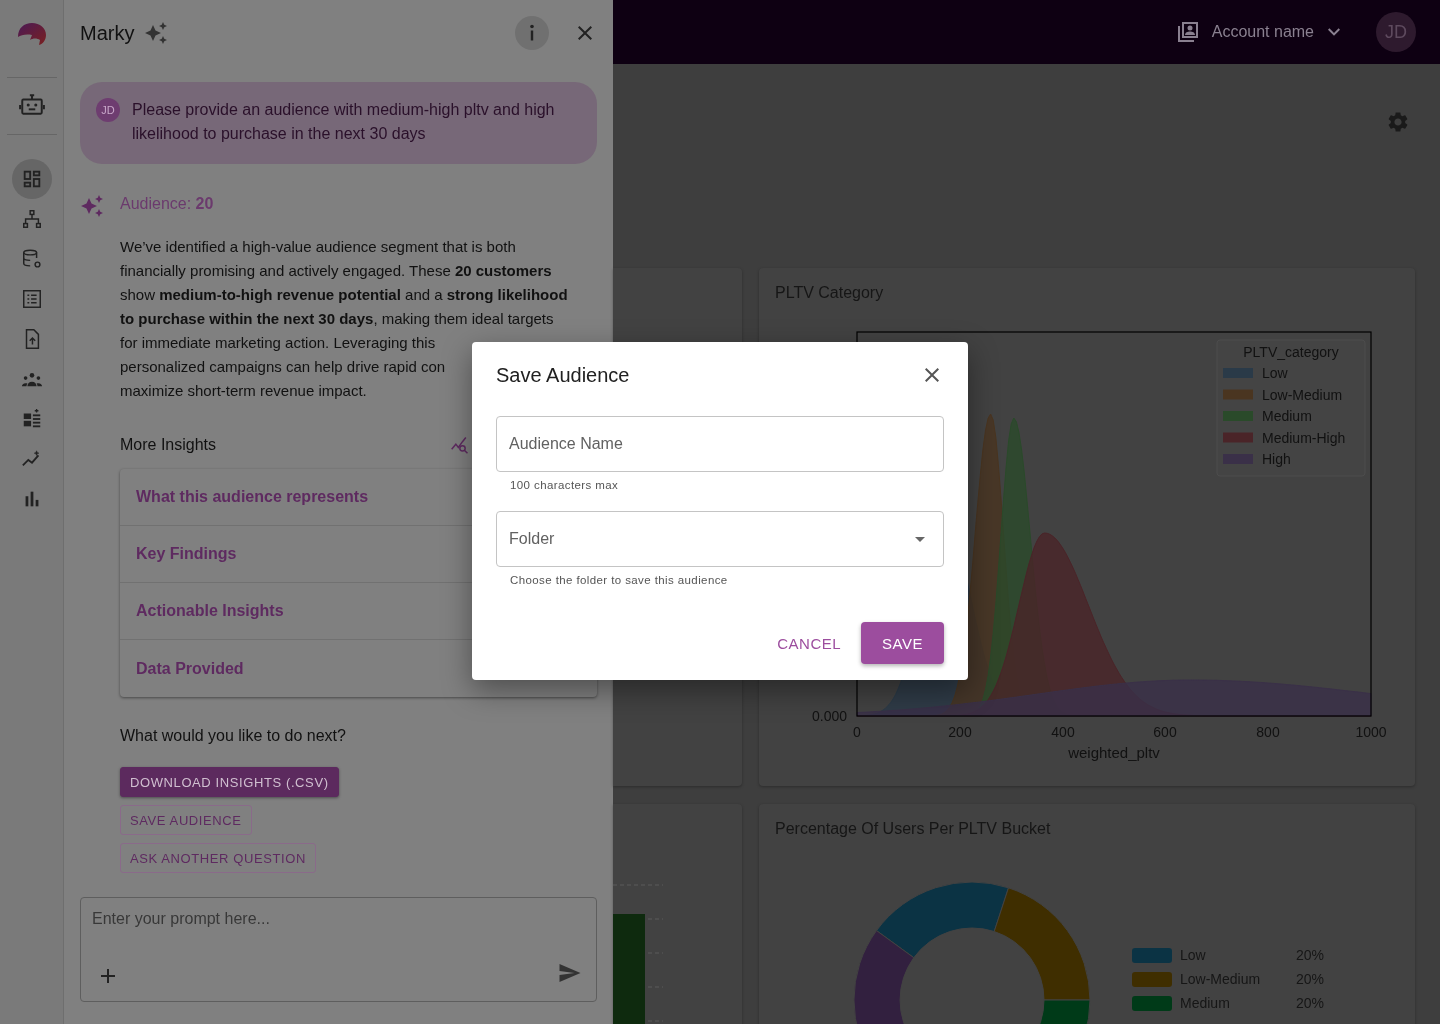 Image resolution: width=1440 pixels, height=1024 pixels. What do you see at coordinates (31, 179) in the screenshot?
I see `nav-item` at bounding box center [31, 179].